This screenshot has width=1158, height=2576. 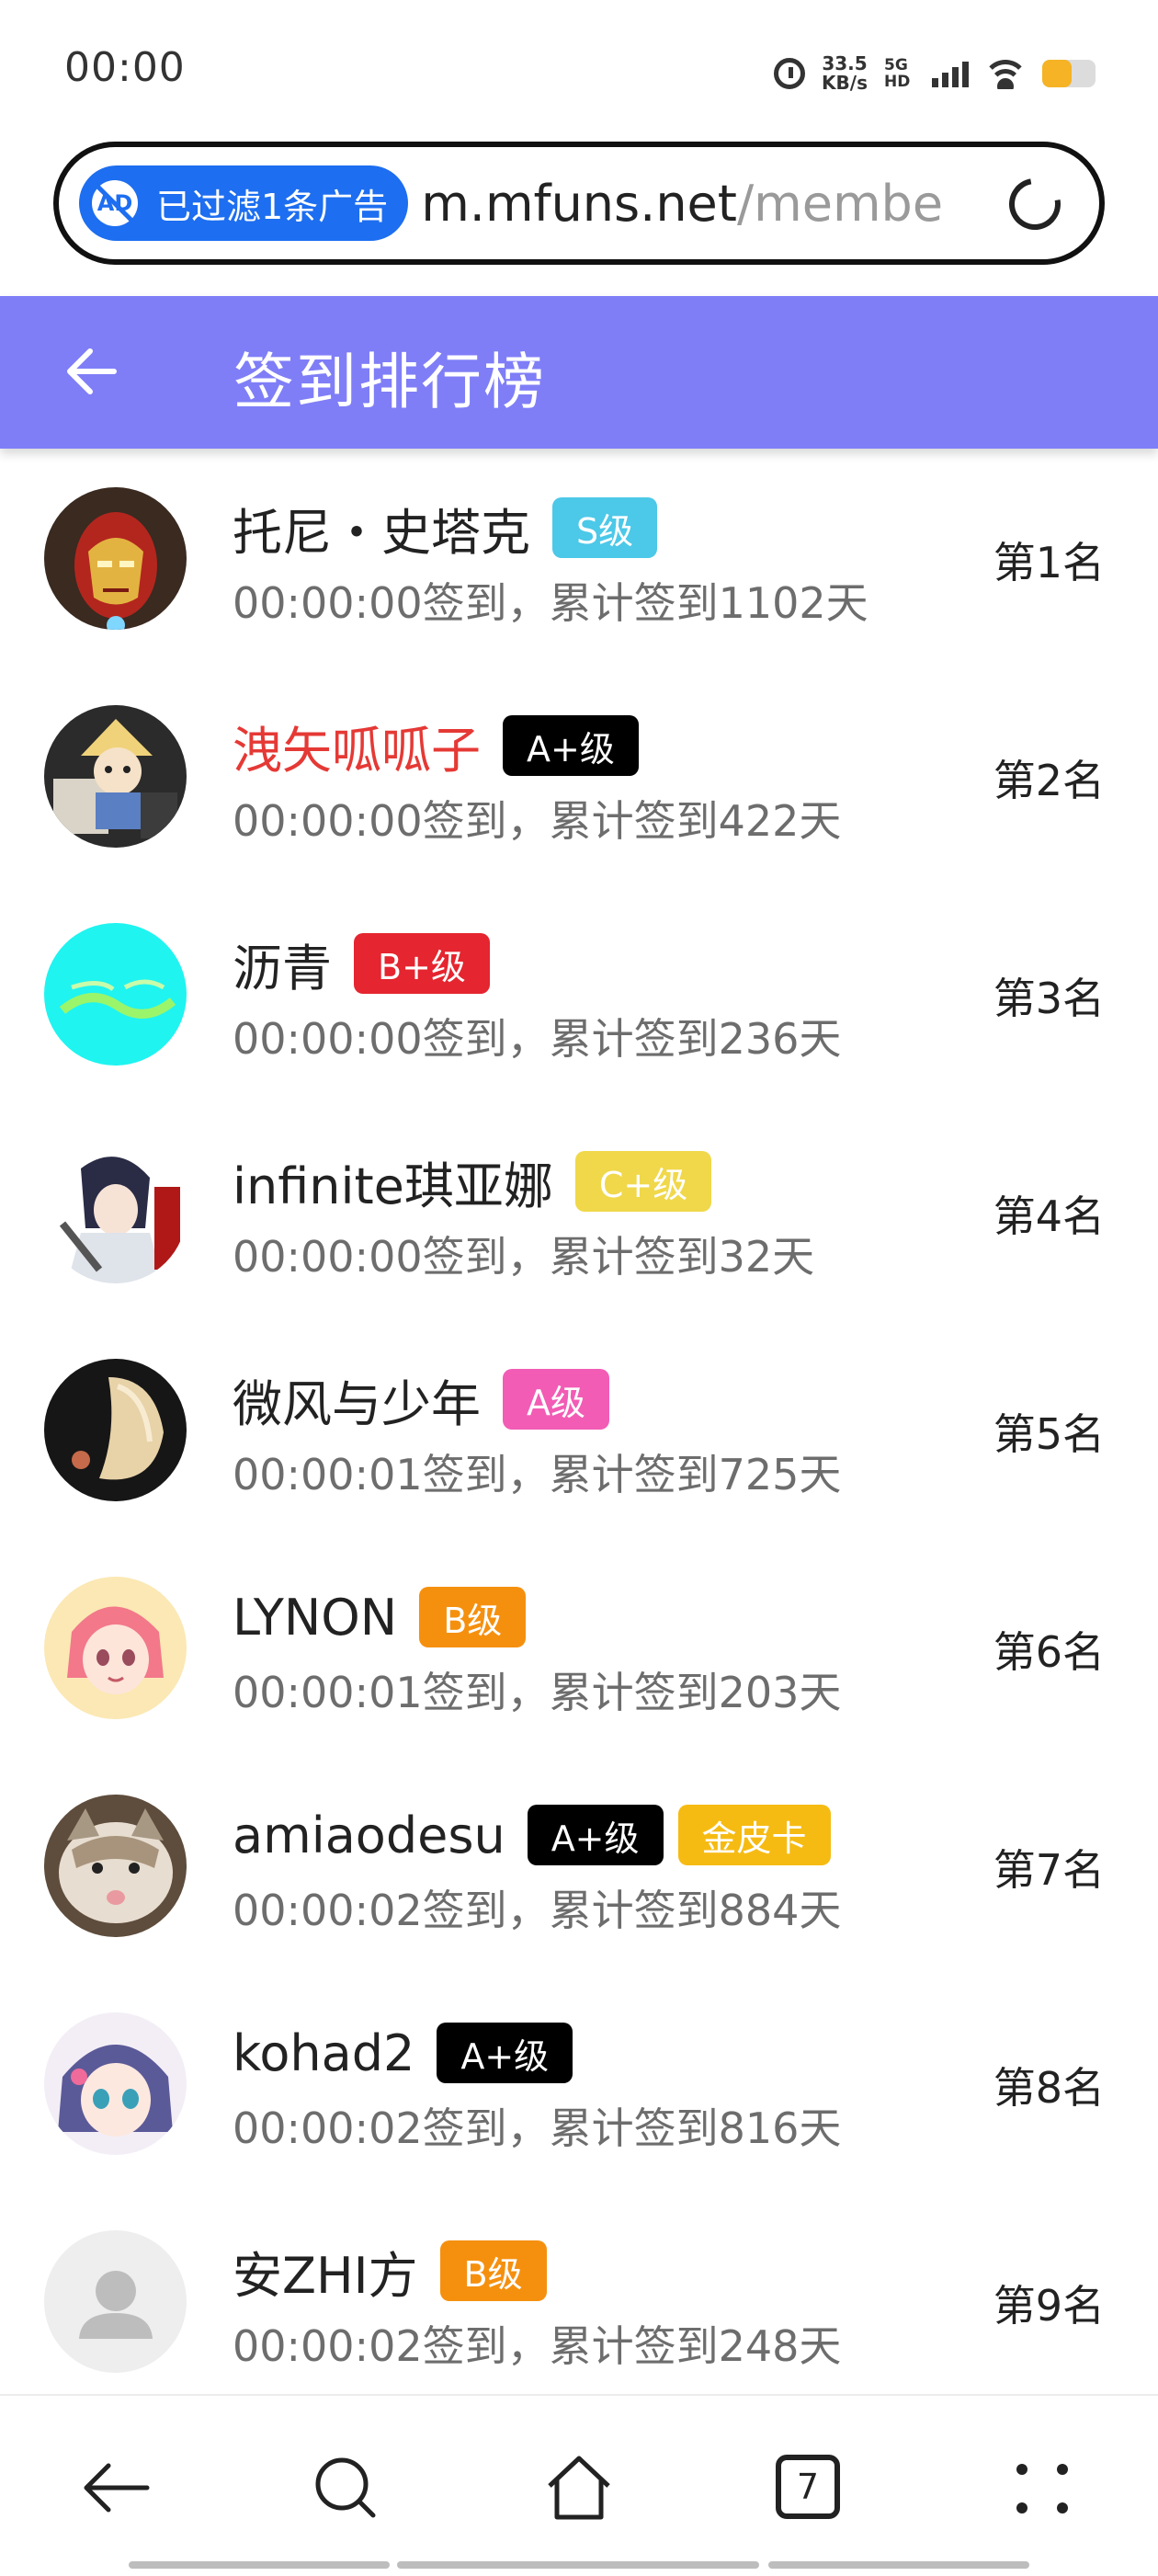 I want to click on url-field: m.mfuns.net/membe, so click(x=687, y=204).